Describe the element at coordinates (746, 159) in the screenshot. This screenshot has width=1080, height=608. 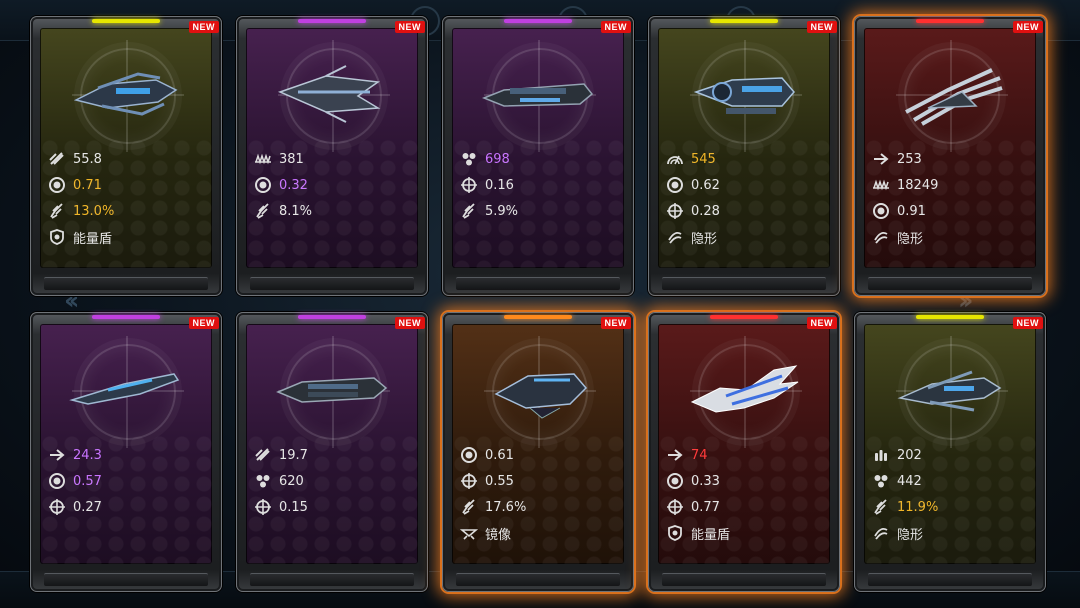
I see `stat-row: 545` at that location.